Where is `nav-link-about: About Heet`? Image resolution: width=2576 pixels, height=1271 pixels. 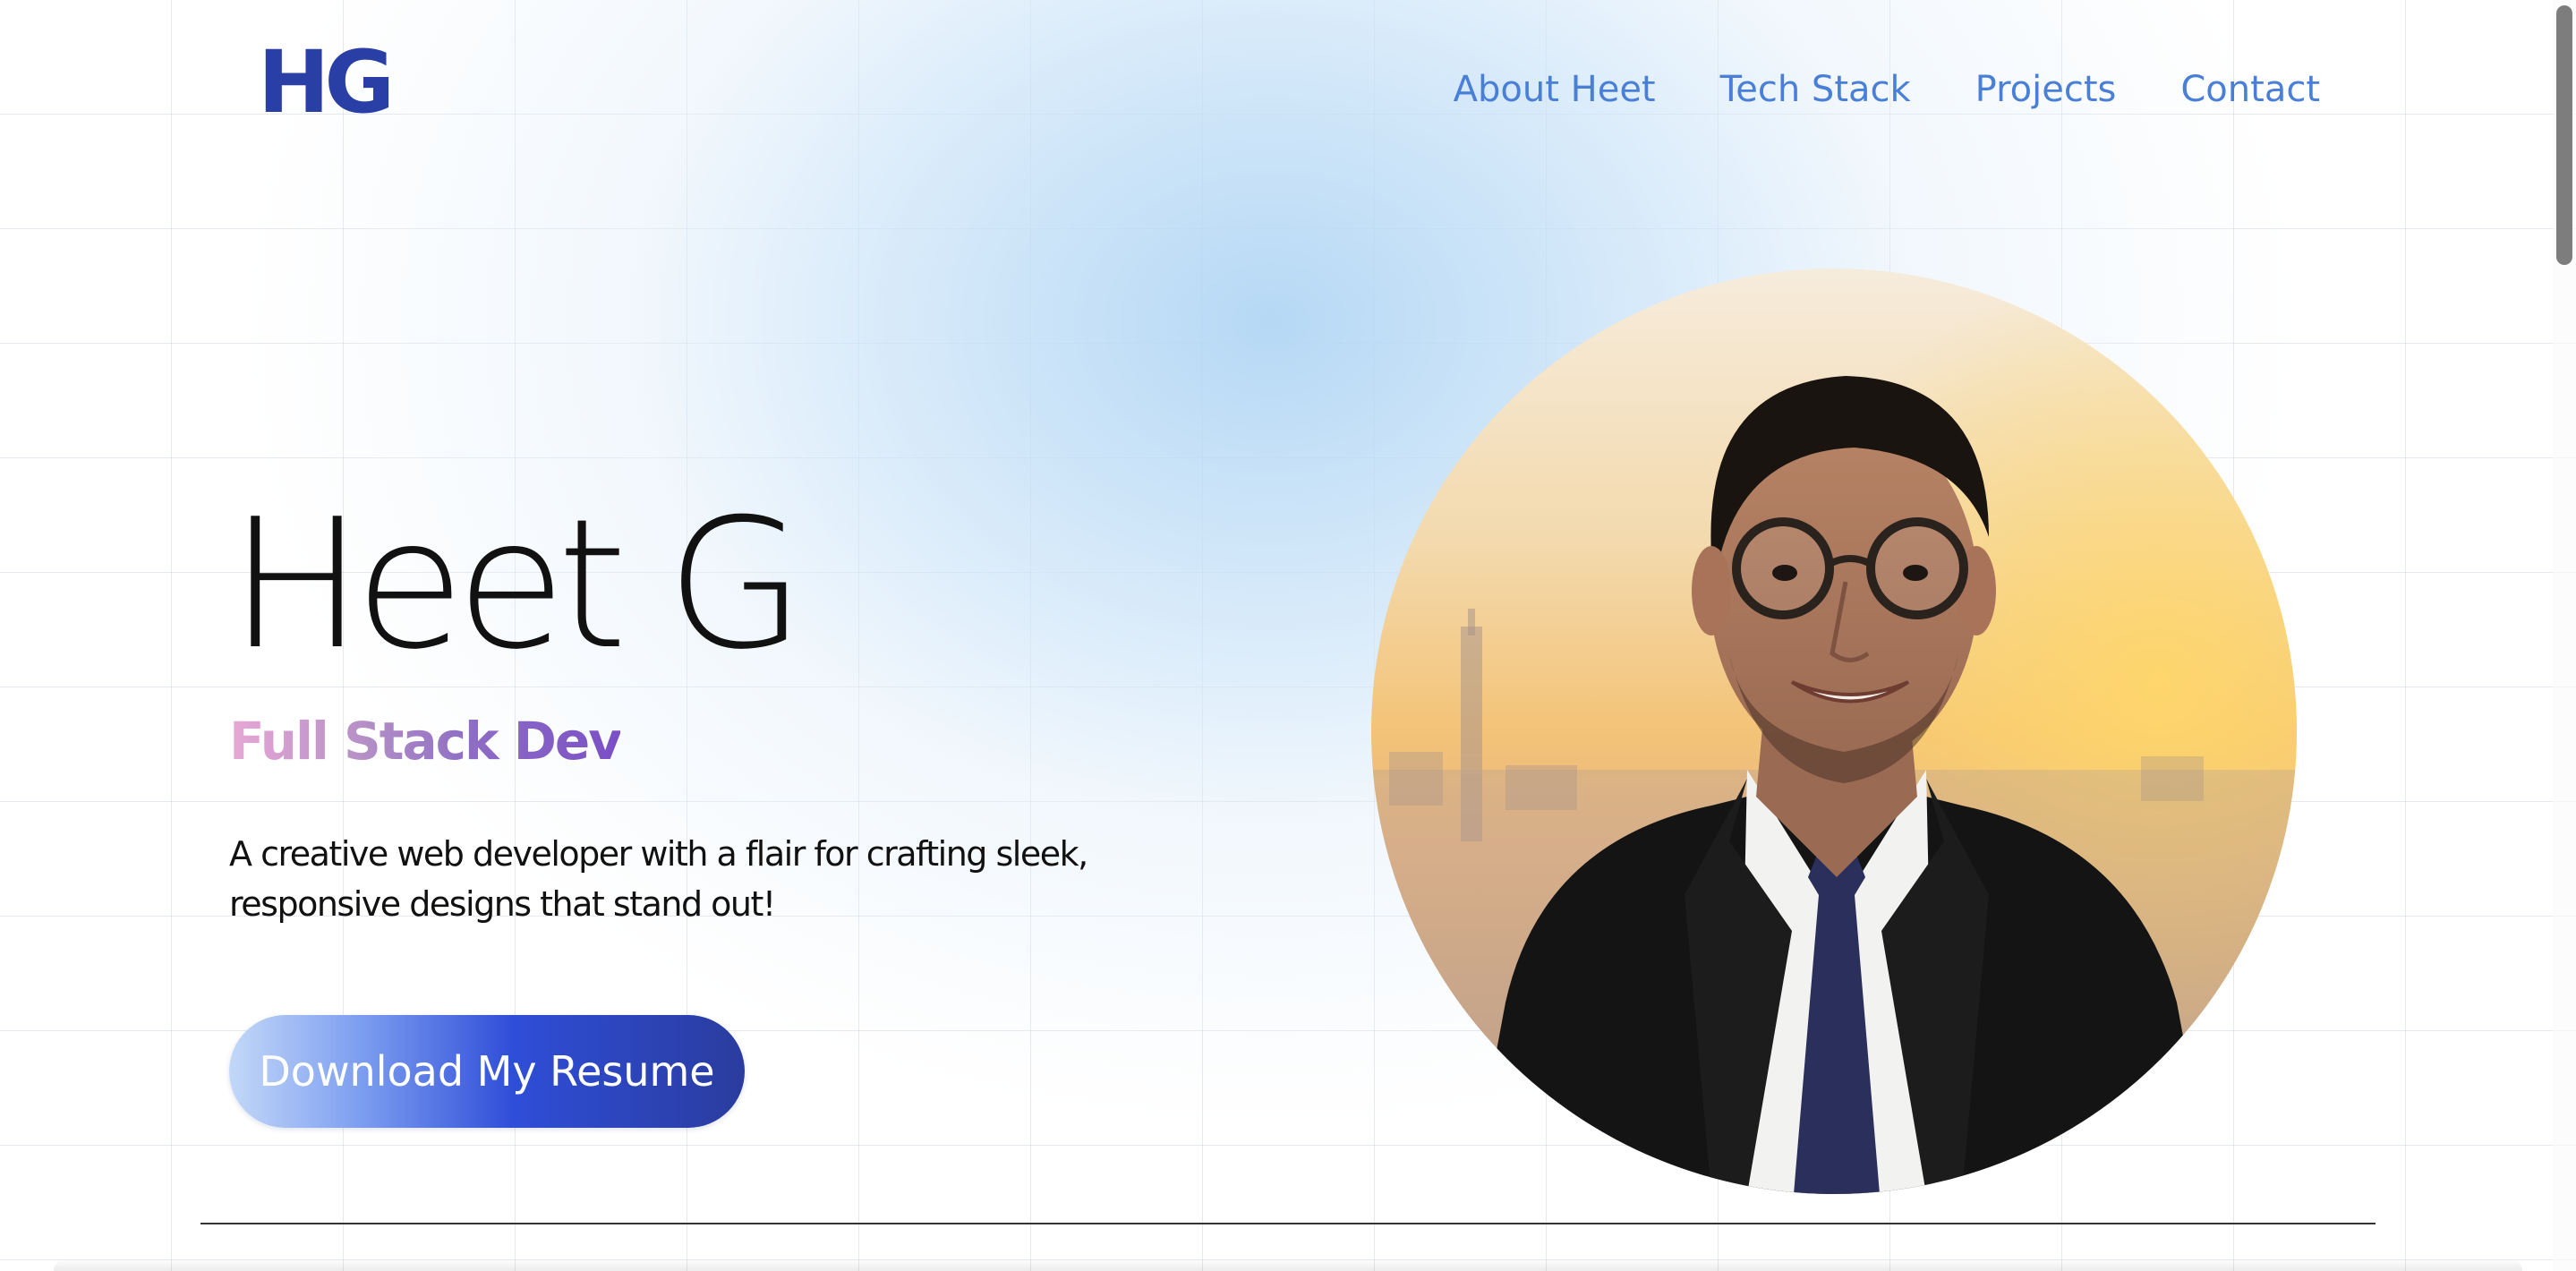
nav-link-about: About Heet is located at coordinates (1555, 89).